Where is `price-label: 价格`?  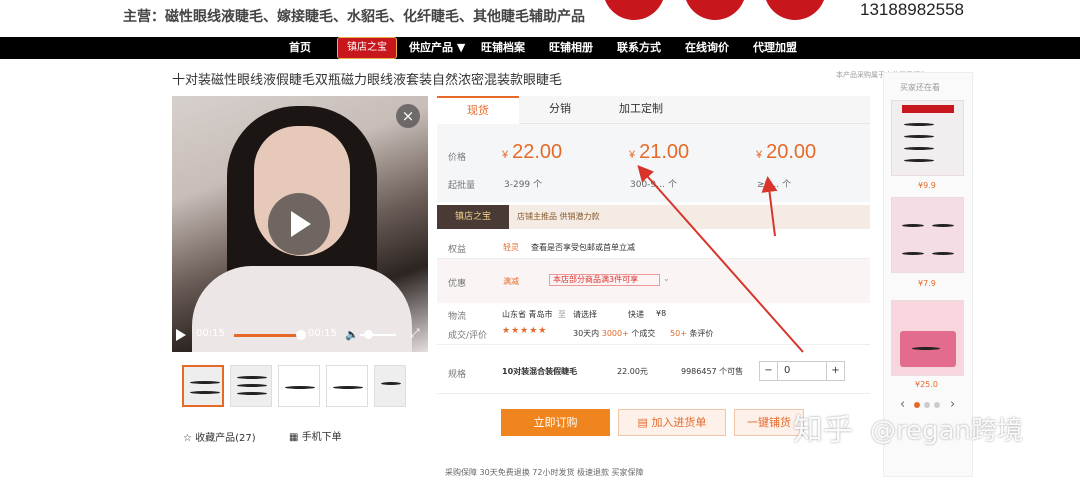
price-label: 价格 is located at coordinates (457, 158).